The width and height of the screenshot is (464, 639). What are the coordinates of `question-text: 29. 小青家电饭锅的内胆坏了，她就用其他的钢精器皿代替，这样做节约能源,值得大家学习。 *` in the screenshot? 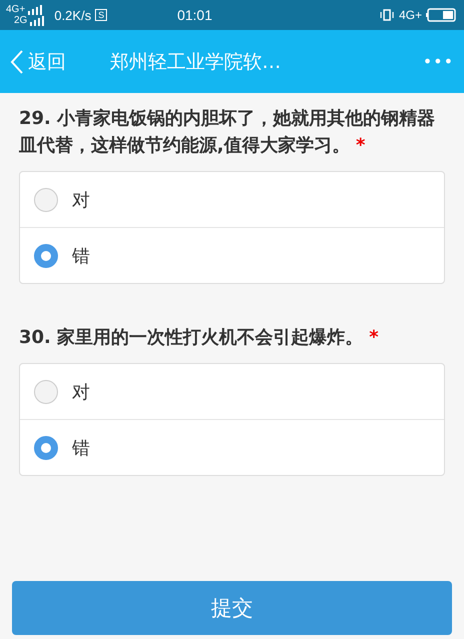 It's located at (227, 132).